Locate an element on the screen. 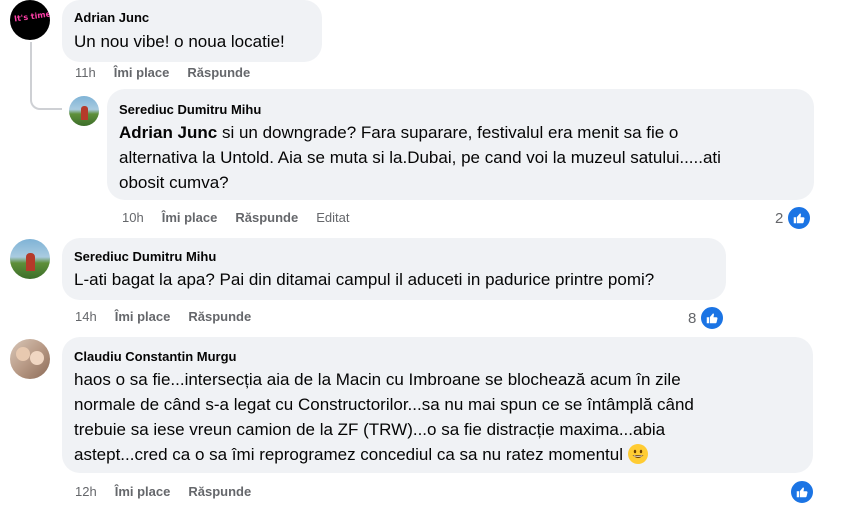 The image size is (853, 515). comment-time: 14h is located at coordinates (86, 316).